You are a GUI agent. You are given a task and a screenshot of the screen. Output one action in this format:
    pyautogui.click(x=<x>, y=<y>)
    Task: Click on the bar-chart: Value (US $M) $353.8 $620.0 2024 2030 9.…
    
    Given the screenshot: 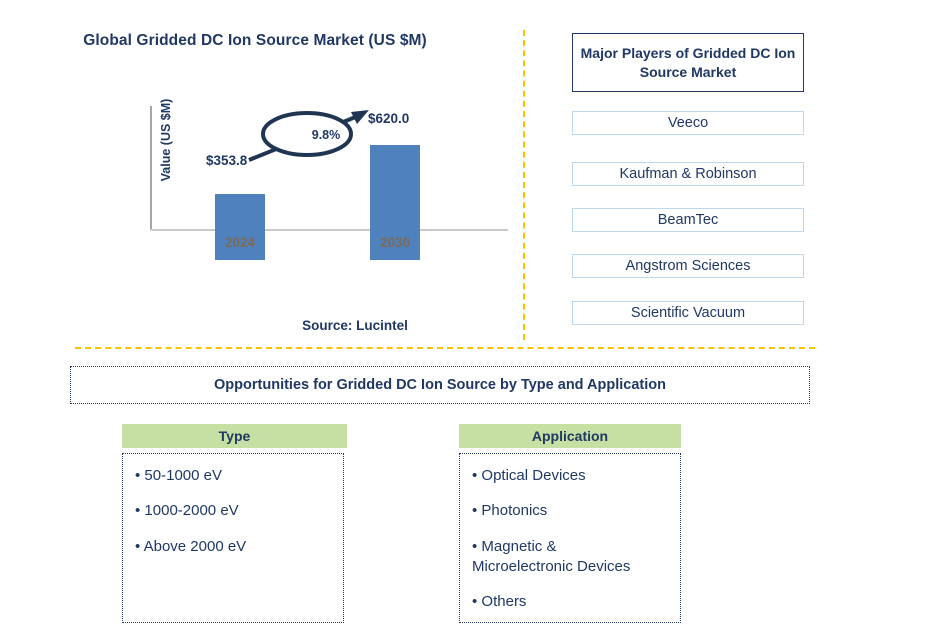 What is the action you would take?
    pyautogui.click(x=330, y=179)
    